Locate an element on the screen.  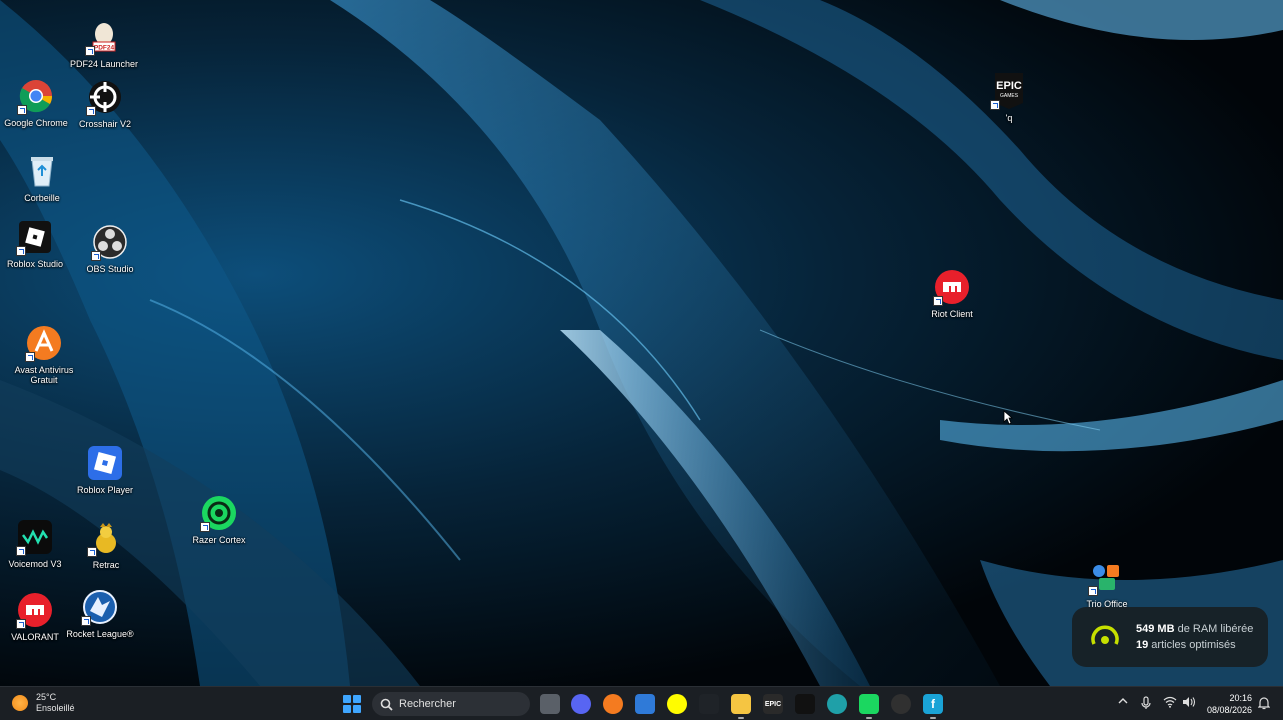
desktop-icon-label: Corbeille is located at coordinates (42, 198).